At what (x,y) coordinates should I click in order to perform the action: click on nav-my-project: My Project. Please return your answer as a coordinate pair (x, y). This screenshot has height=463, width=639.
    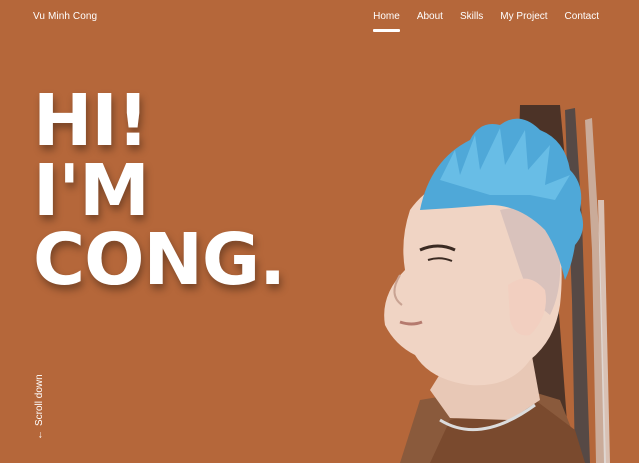
    Looking at the image, I should click on (523, 16).